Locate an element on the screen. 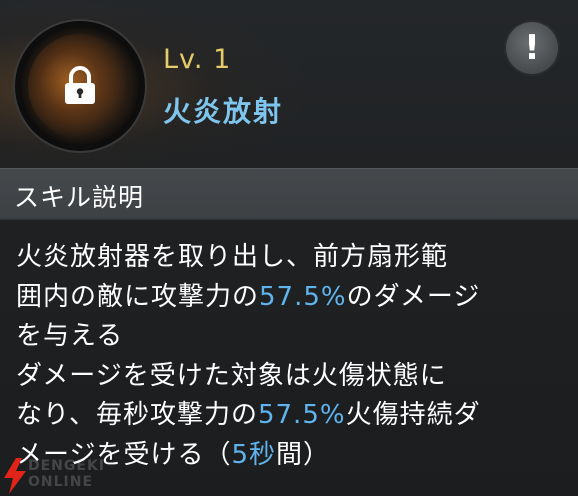 The width and height of the screenshot is (578, 496). description-text: を与える is located at coordinates (70, 336).